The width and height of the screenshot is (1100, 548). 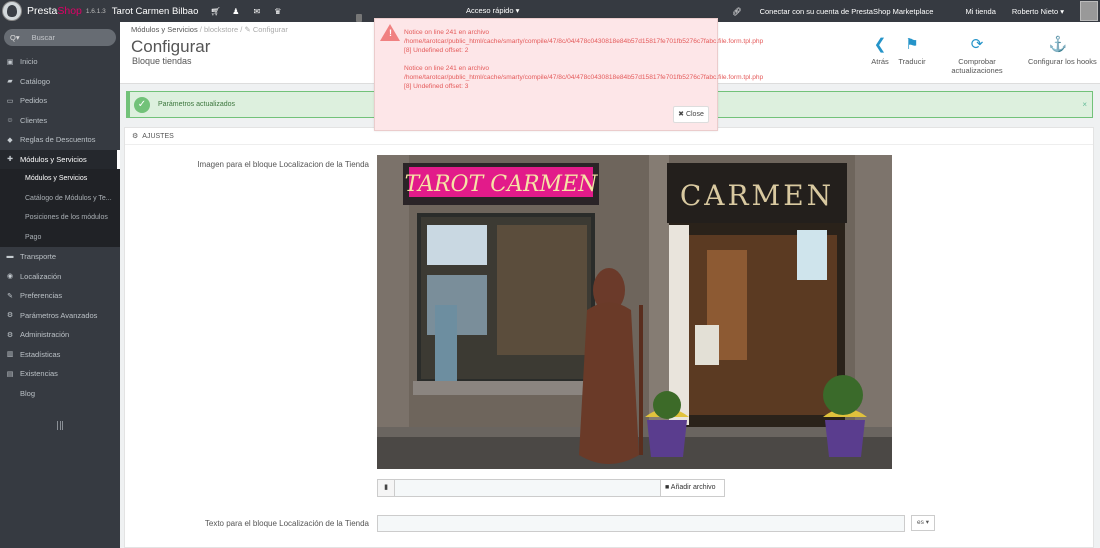 I want to click on globe-icon: ◉, so click(x=10, y=277).